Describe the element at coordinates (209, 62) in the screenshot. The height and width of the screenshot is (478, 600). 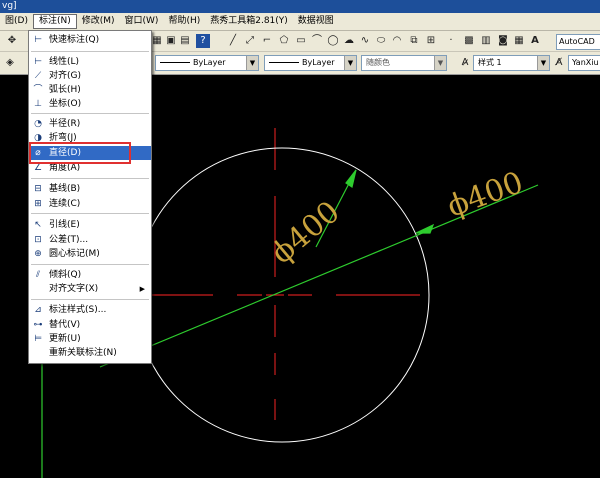
I see `linetype-value: ByLayer` at that location.